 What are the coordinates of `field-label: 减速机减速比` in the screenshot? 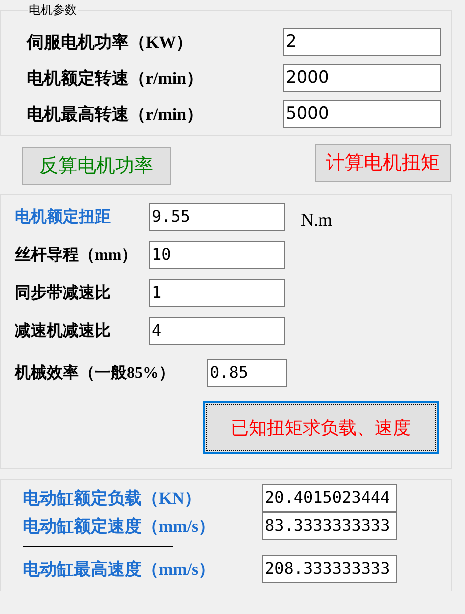 It's located at (63, 332).